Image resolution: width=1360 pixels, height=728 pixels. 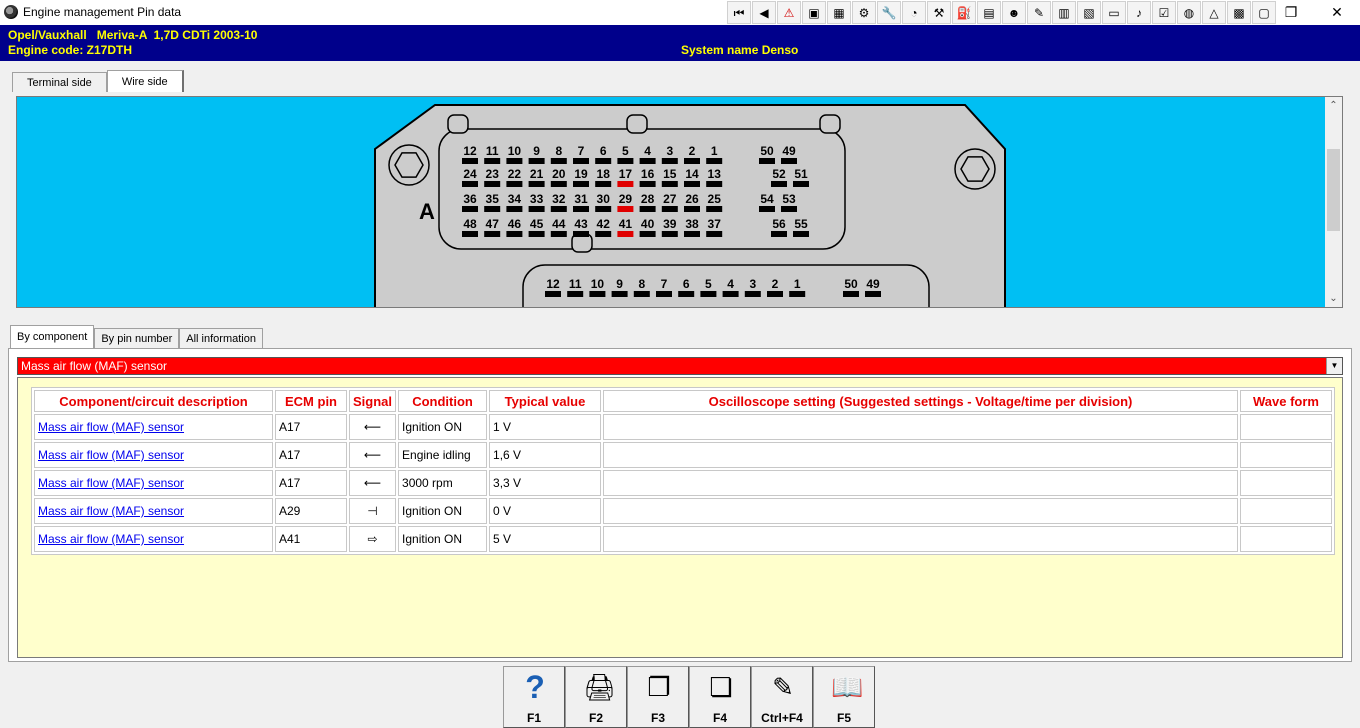 I want to click on tab-wire-side: Wire side, so click(x=145, y=81).